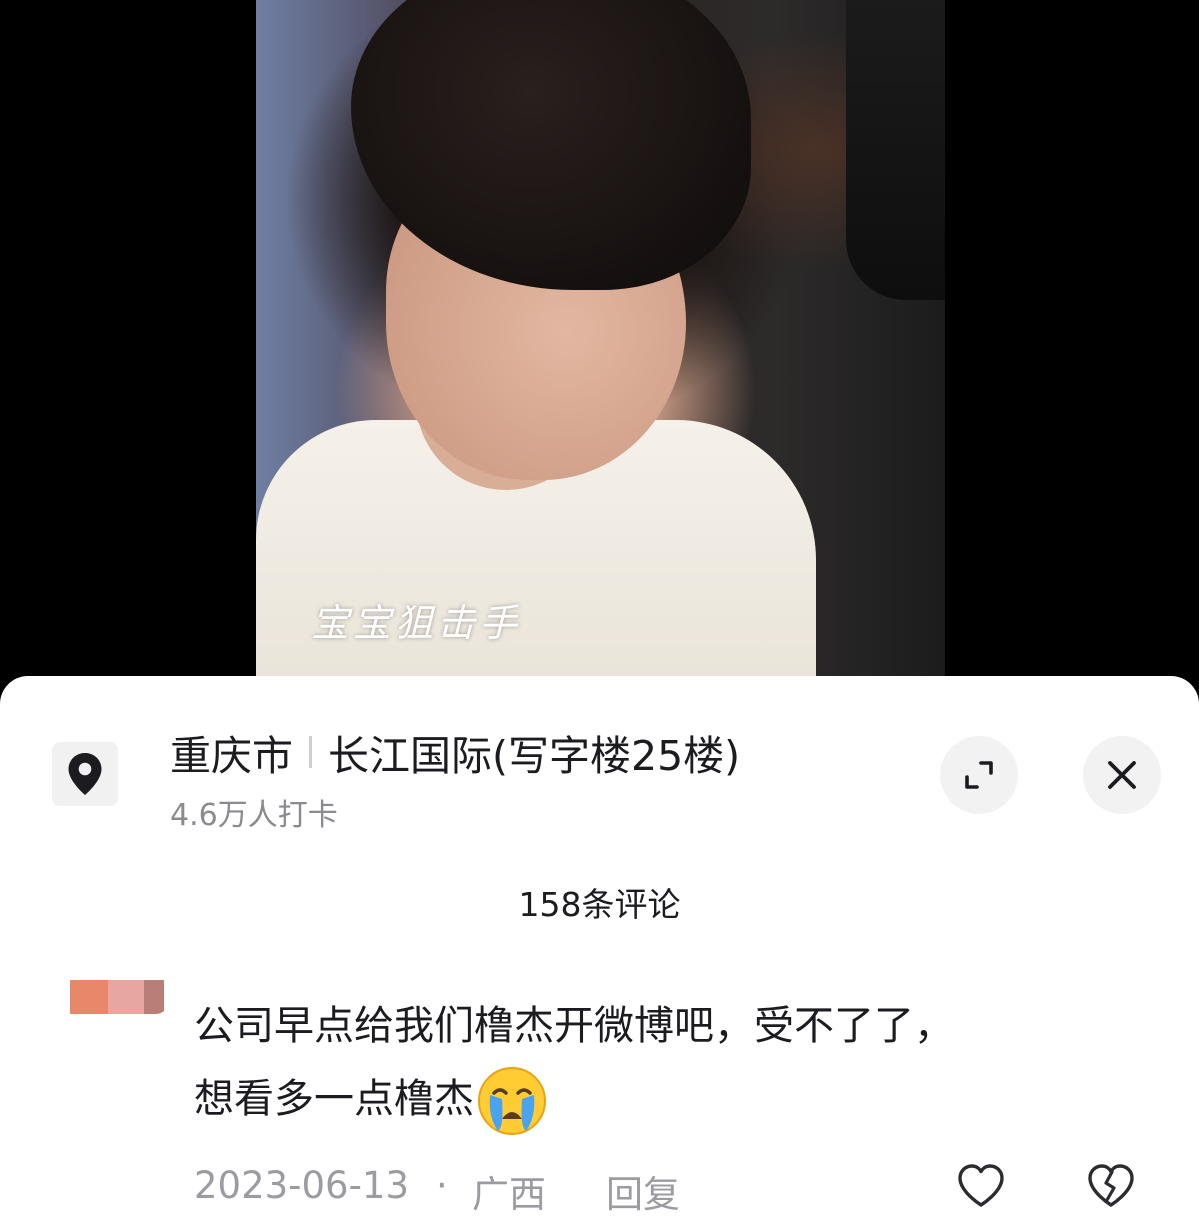  Describe the element at coordinates (512, 1101) in the screenshot. I see `crying-face-emoji` at that location.